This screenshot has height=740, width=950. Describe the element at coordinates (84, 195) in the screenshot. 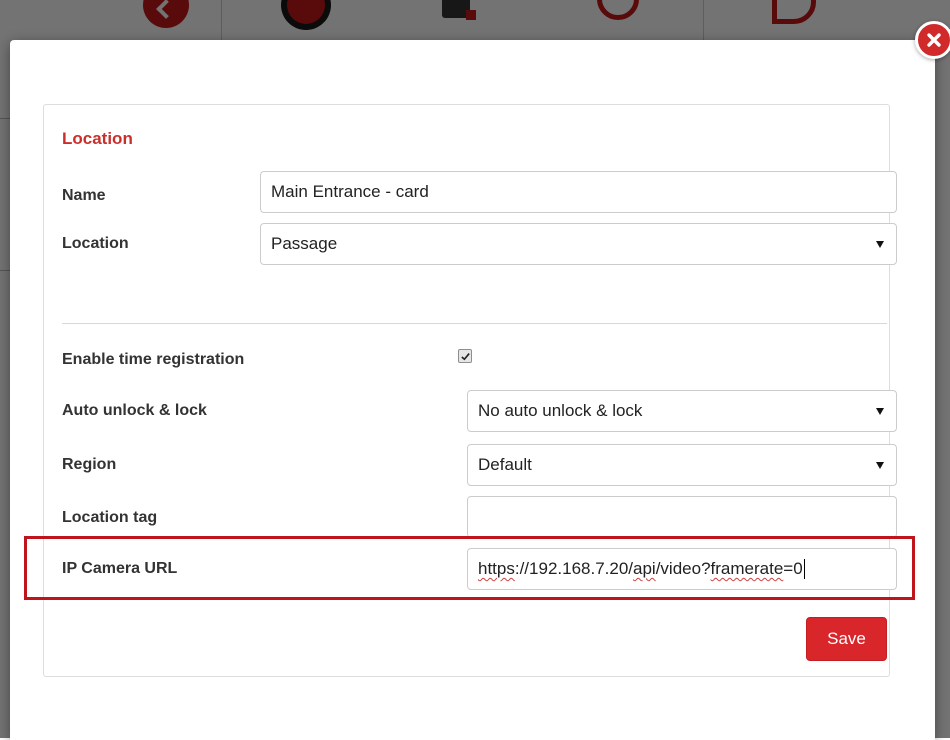

I see `name-label: Name` at that location.